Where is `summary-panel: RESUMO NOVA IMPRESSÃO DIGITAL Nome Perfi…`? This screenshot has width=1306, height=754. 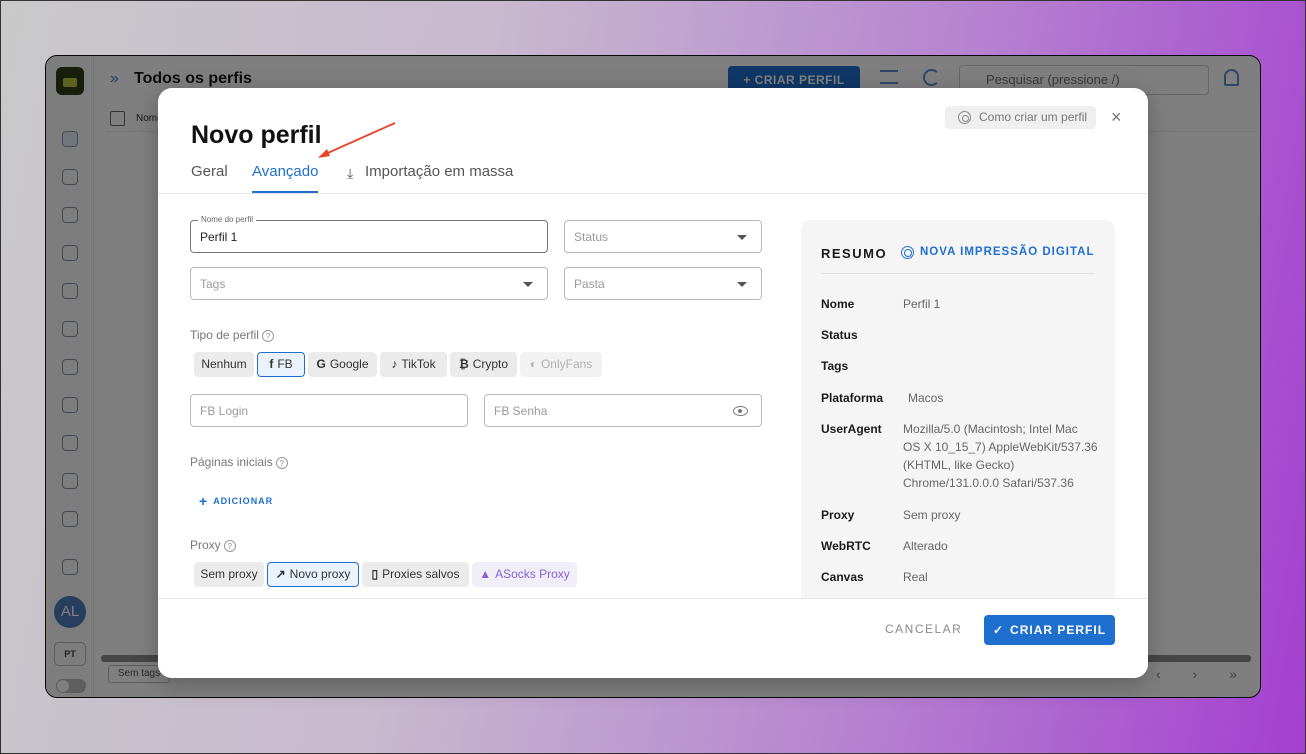
summary-panel: RESUMO NOVA IMPRESSÃO DIGITAL Nome Perfi… is located at coordinates (958, 415).